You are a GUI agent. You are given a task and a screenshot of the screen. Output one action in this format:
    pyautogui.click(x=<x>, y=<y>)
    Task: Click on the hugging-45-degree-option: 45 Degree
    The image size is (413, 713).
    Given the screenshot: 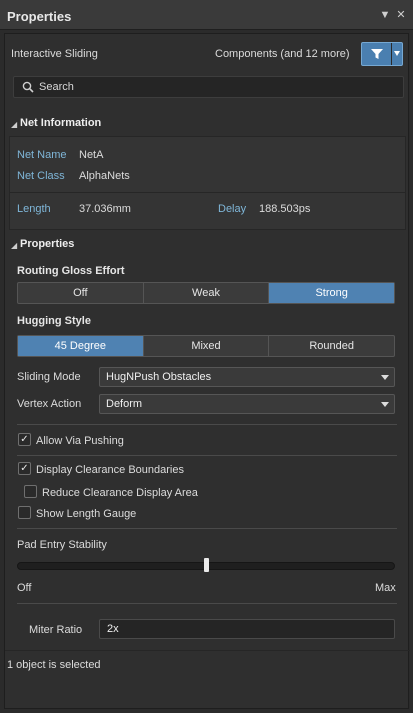 What is the action you would take?
    pyautogui.click(x=81, y=346)
    